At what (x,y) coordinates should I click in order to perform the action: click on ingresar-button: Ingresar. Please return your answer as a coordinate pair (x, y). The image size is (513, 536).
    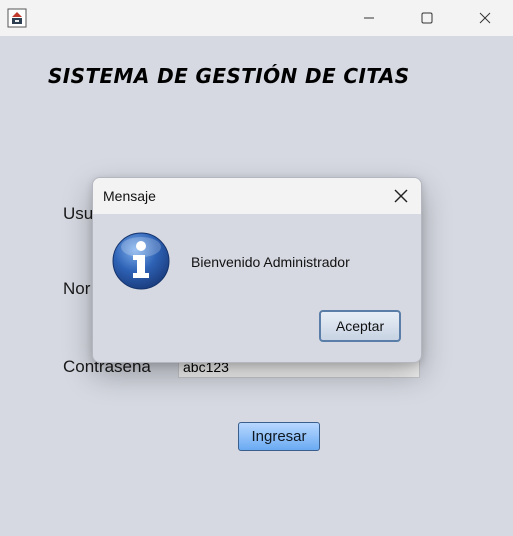
    Looking at the image, I should click on (279, 436).